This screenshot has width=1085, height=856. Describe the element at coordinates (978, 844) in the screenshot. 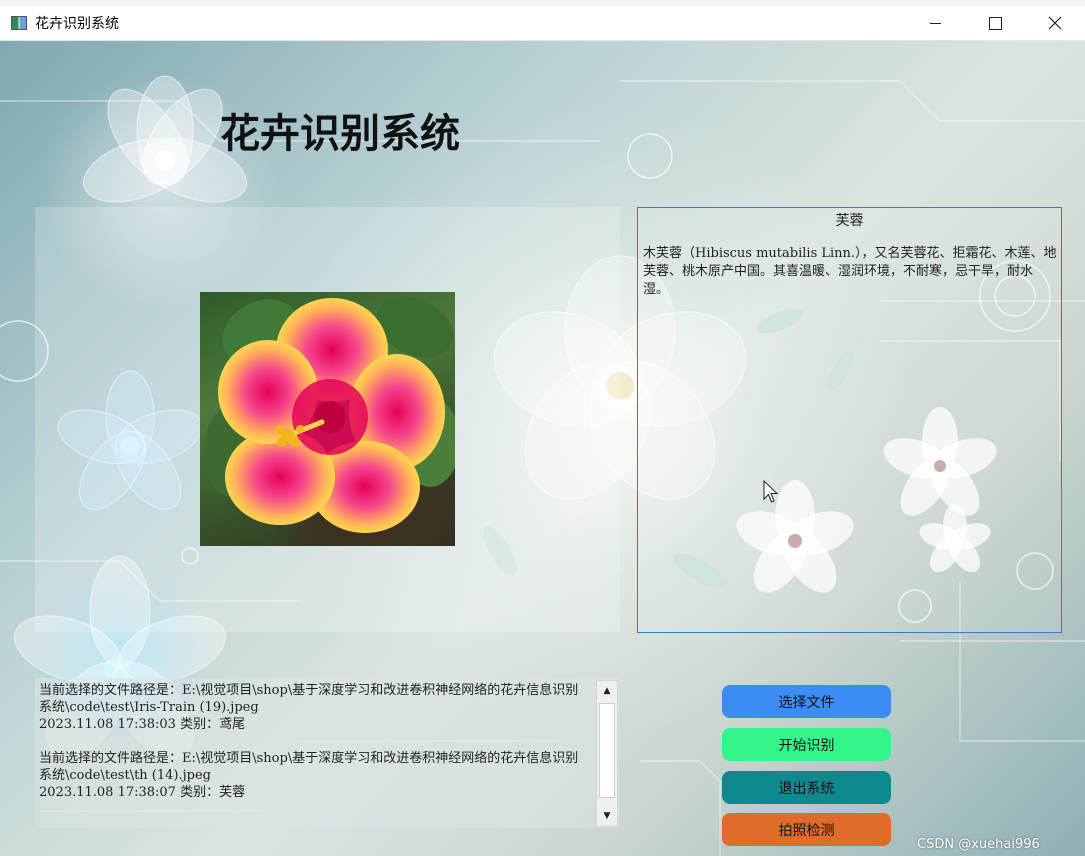

I see `watermark-text: CSDN @xuehai996` at that location.